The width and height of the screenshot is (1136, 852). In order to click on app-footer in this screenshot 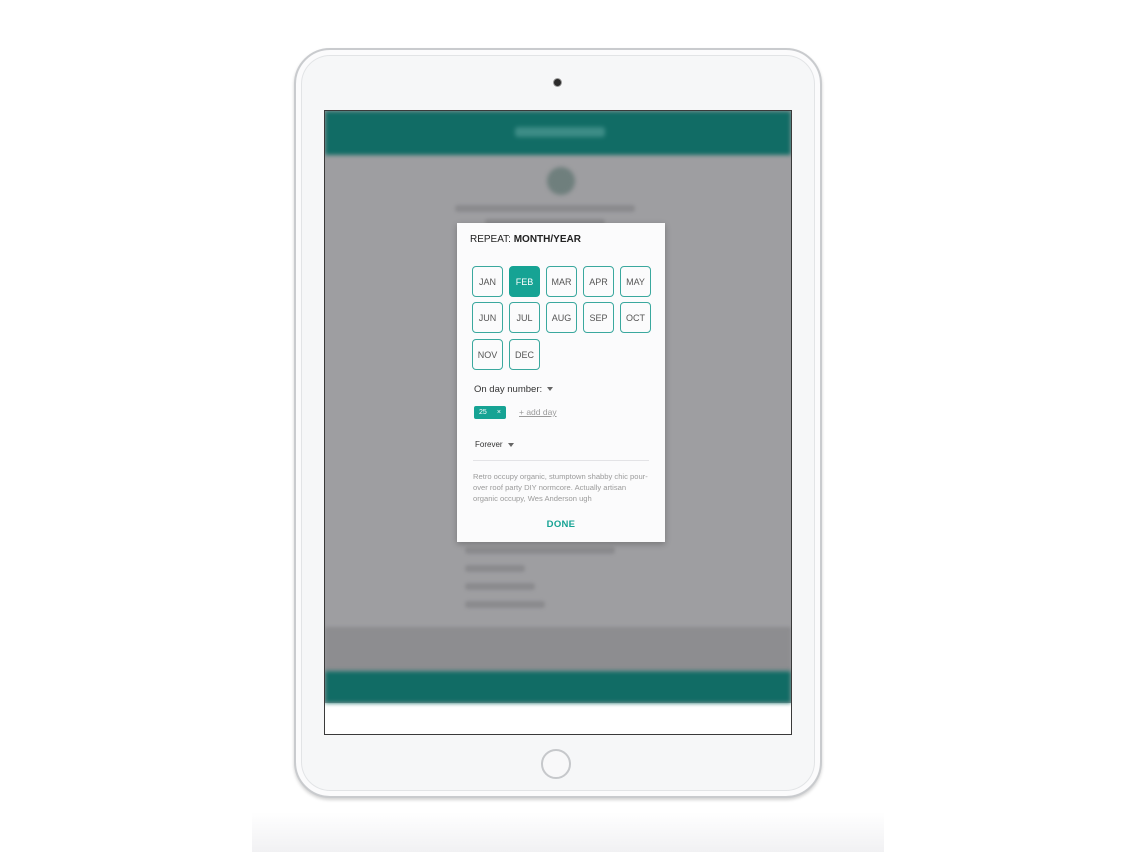, I will do `click(558, 687)`.